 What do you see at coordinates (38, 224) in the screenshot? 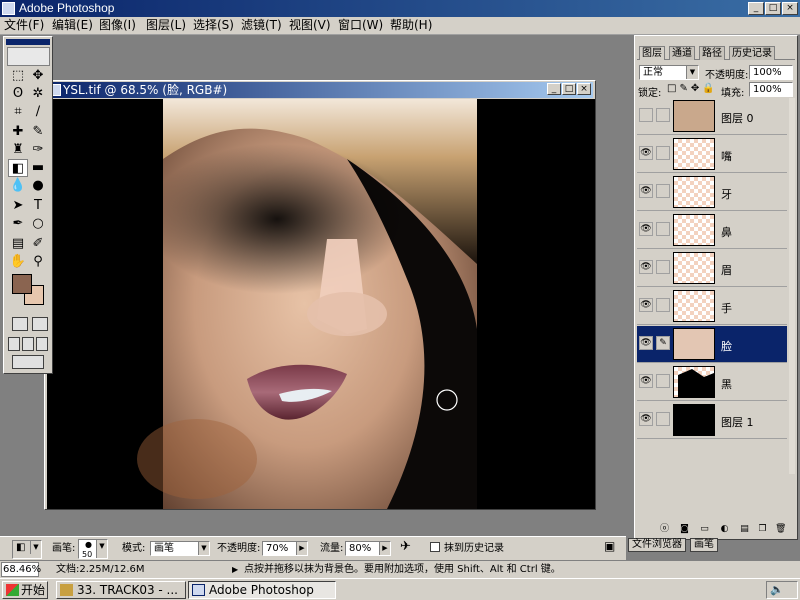
I see `shape-tool-icon: ○` at bounding box center [38, 224].